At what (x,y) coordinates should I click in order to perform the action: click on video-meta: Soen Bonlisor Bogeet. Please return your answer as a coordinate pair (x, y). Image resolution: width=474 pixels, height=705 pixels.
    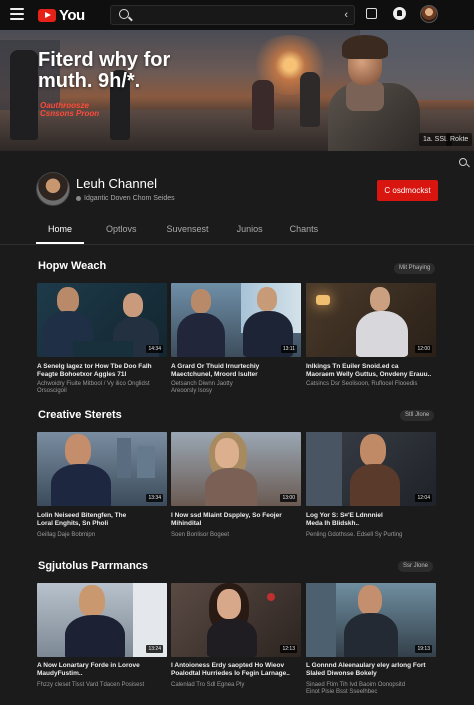
    Looking at the image, I should click on (200, 535).